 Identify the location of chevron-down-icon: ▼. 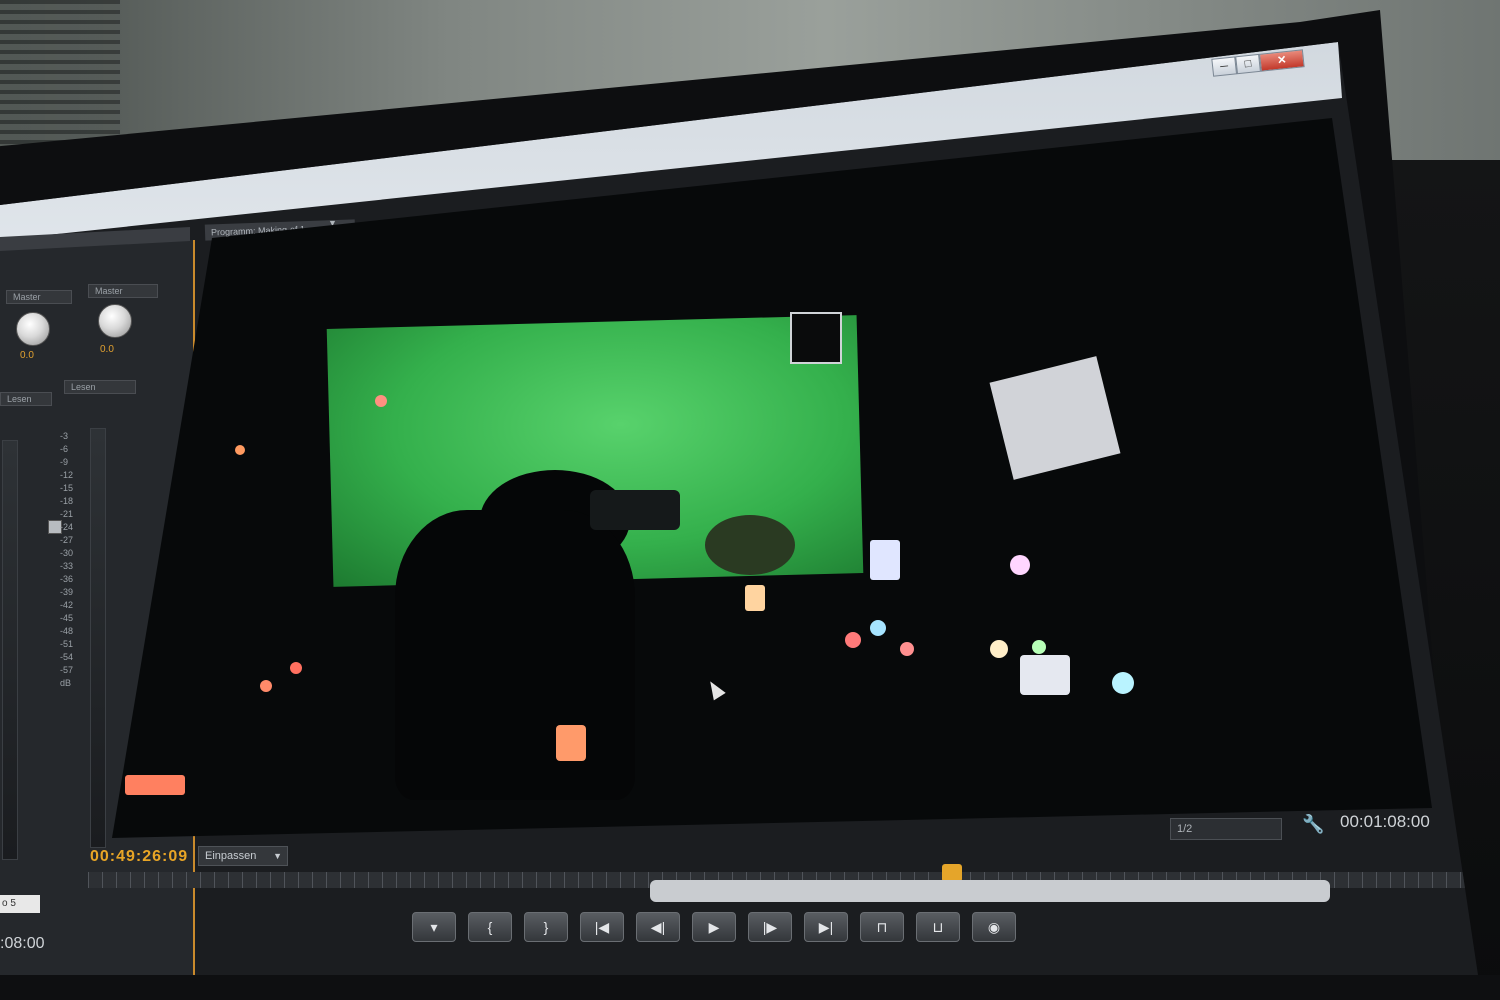
(277, 856).